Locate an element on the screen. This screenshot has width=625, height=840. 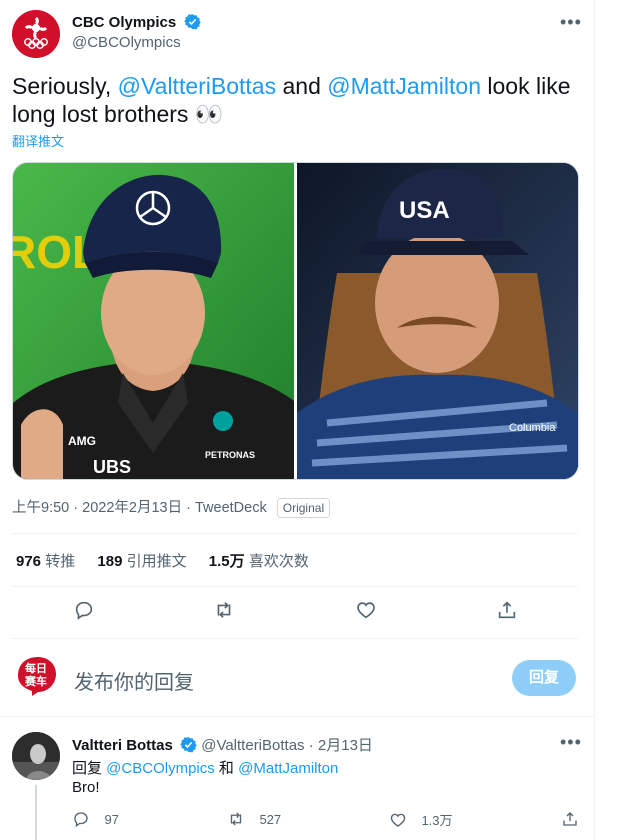
reply-author-row: Valtteri Bottas @ValtteriBottas · 2月13日 is located at coordinates (222, 744).